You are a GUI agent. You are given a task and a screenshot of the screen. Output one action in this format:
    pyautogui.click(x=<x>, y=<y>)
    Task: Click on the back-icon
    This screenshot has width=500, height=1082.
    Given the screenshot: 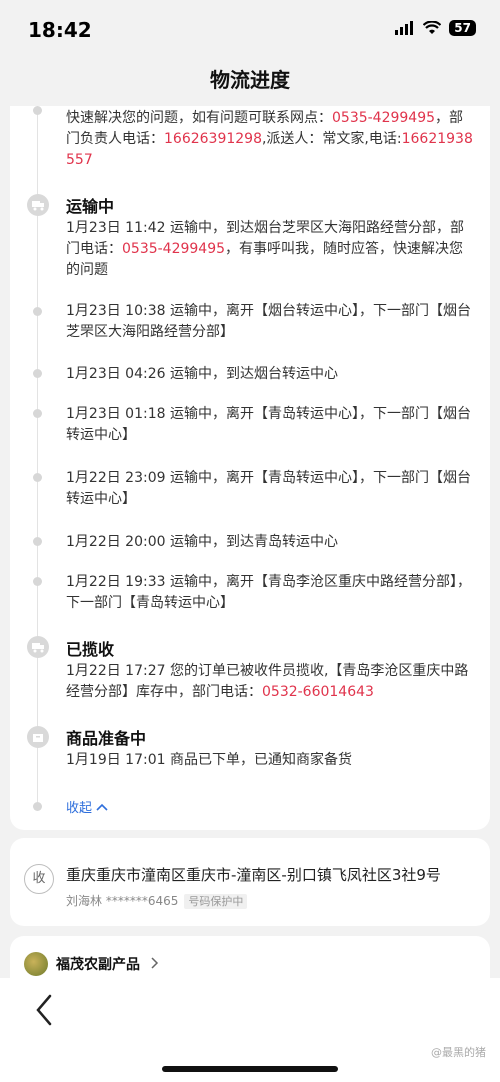 What is the action you would take?
    pyautogui.click(x=45, y=1010)
    